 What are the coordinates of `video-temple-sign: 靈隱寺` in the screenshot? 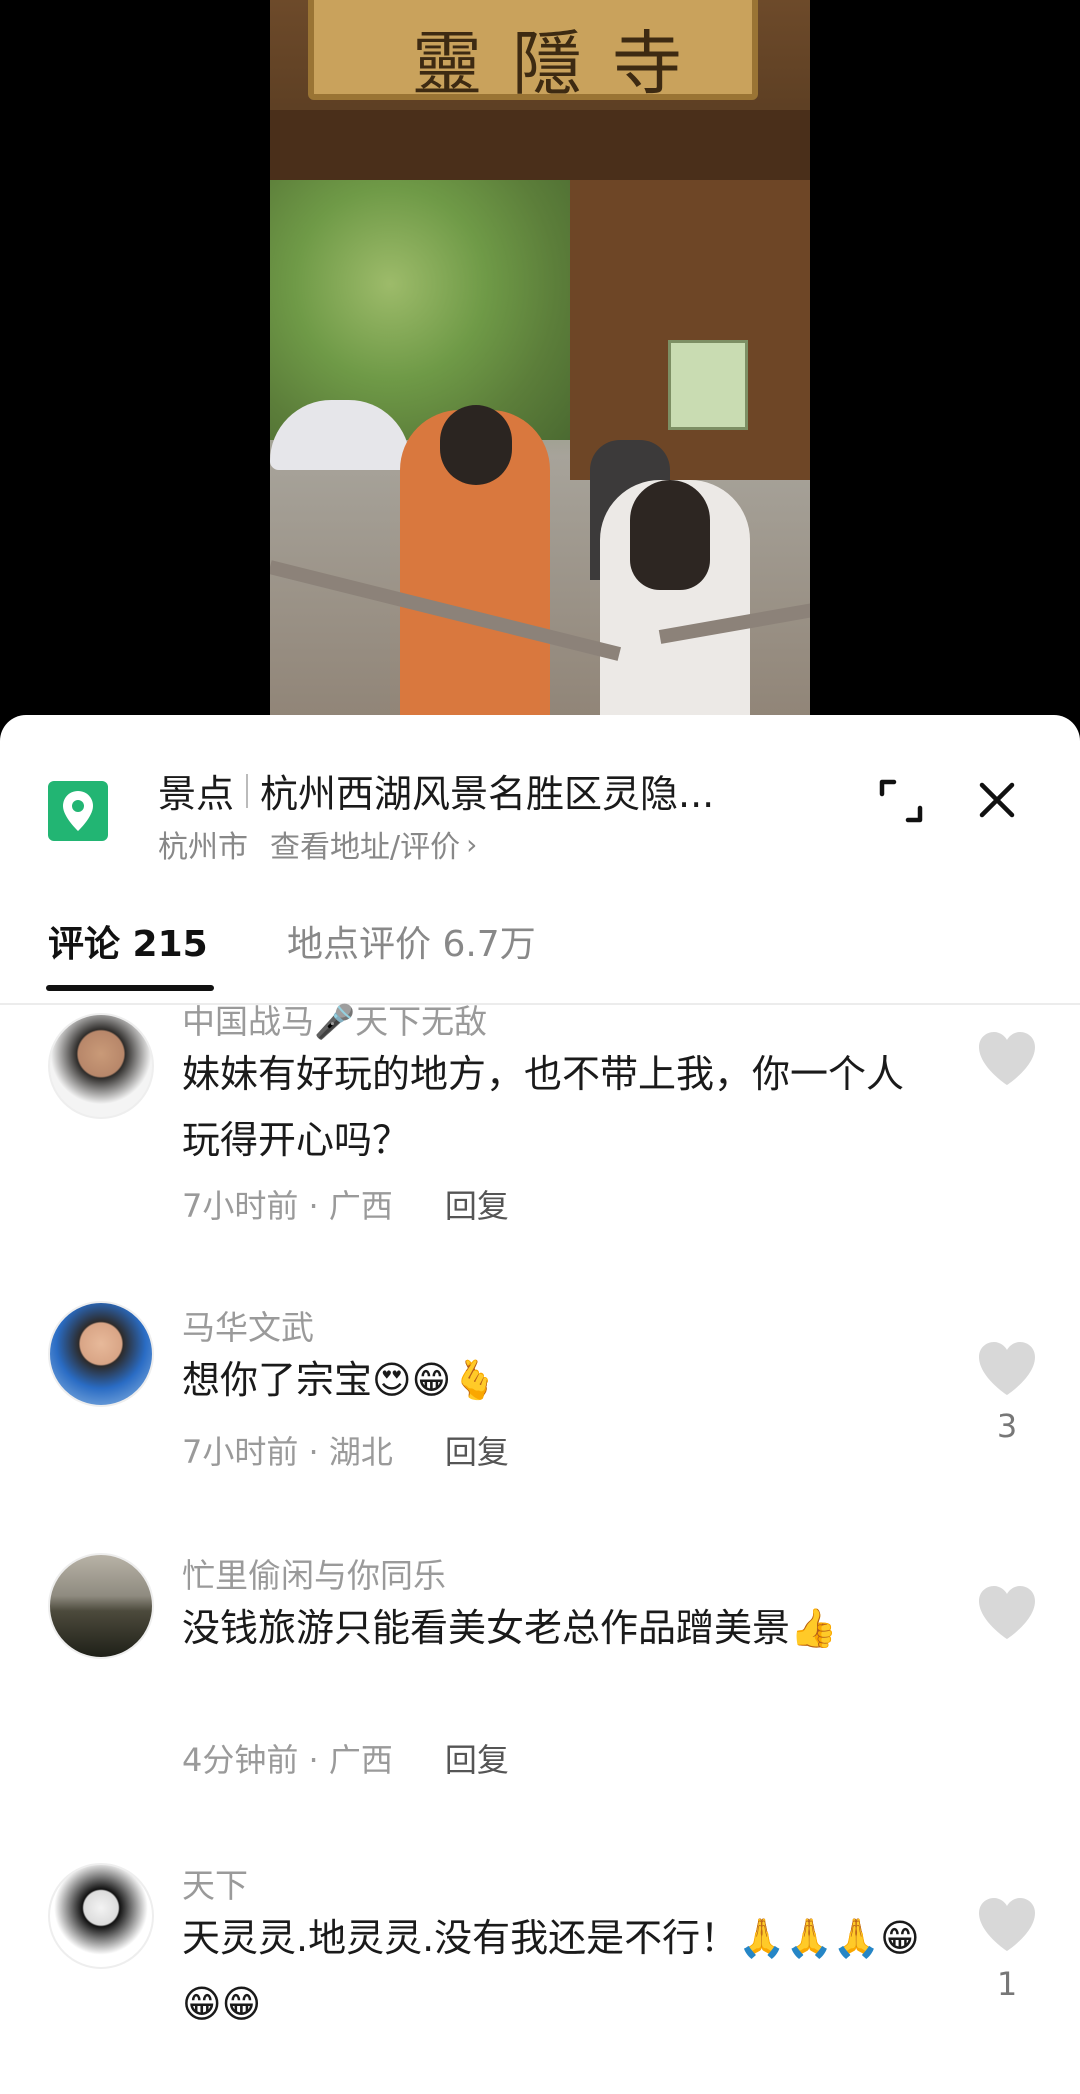 It's located at (533, 52).